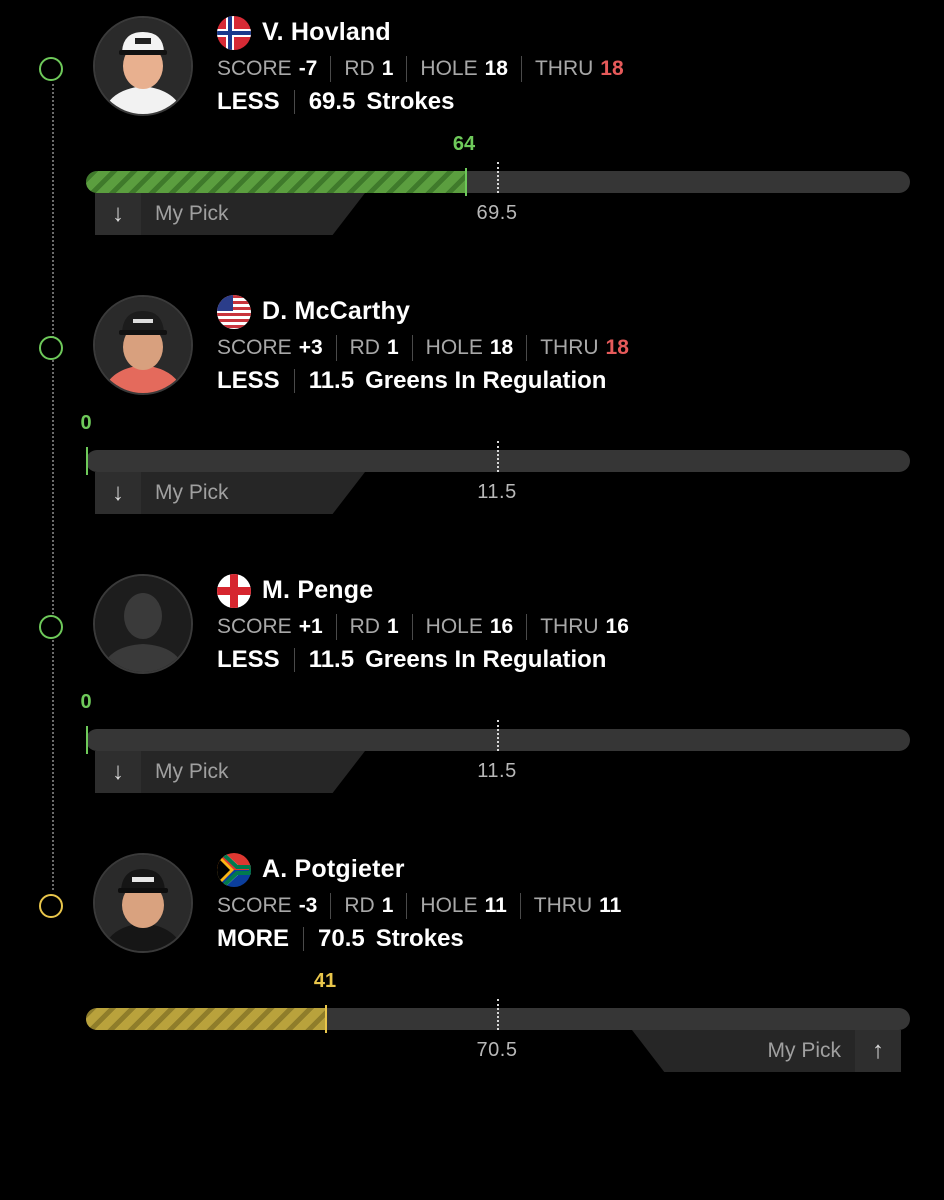  What do you see at coordinates (420, 69) in the screenshot?
I see `player-stats: SCORE -7 RD 1 HOLE 18 THRU 18` at bounding box center [420, 69].